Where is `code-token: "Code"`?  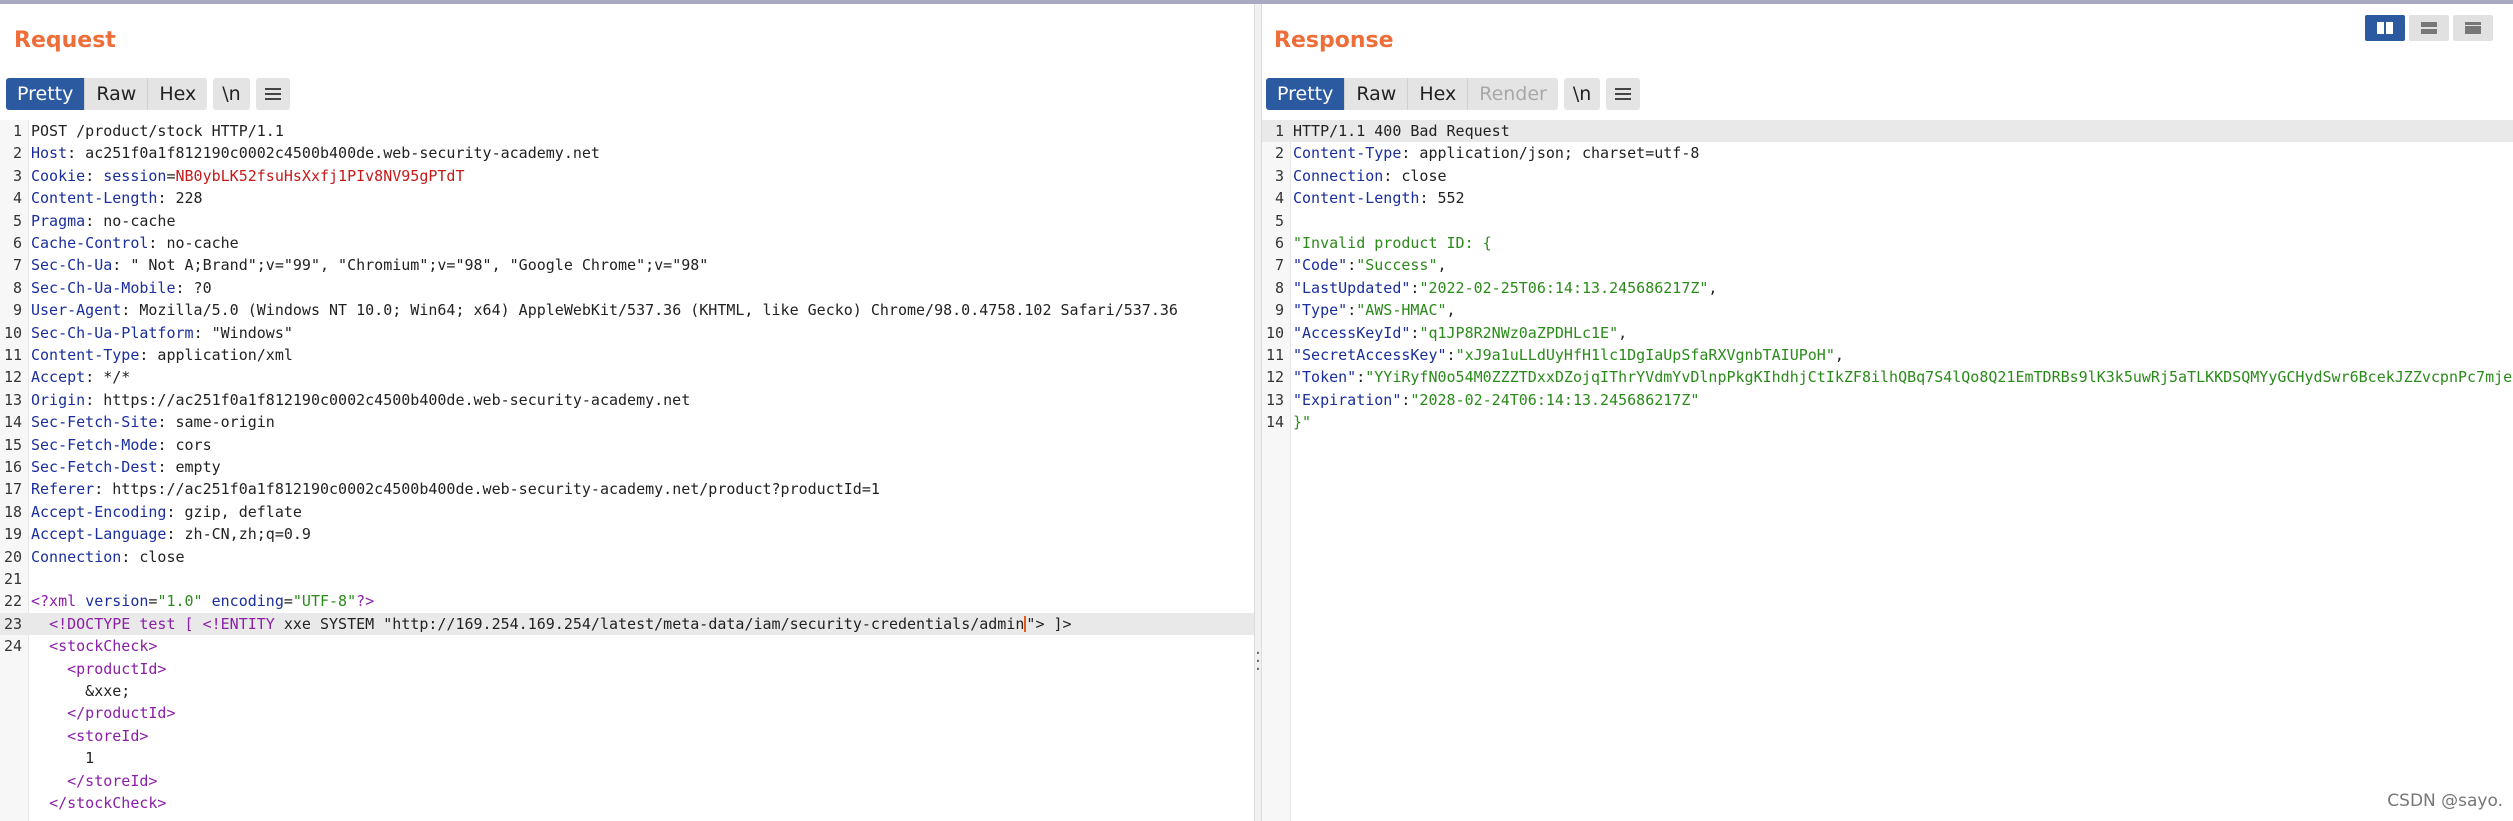 code-token: "Code" is located at coordinates (1320, 265).